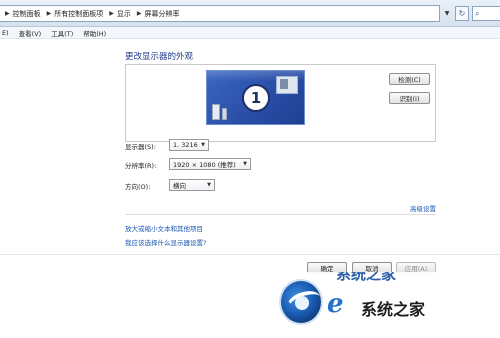 The width and height of the screenshot is (500, 338). What do you see at coordinates (224, 114) in the screenshot?
I see `computer-side-icon` at bounding box center [224, 114].